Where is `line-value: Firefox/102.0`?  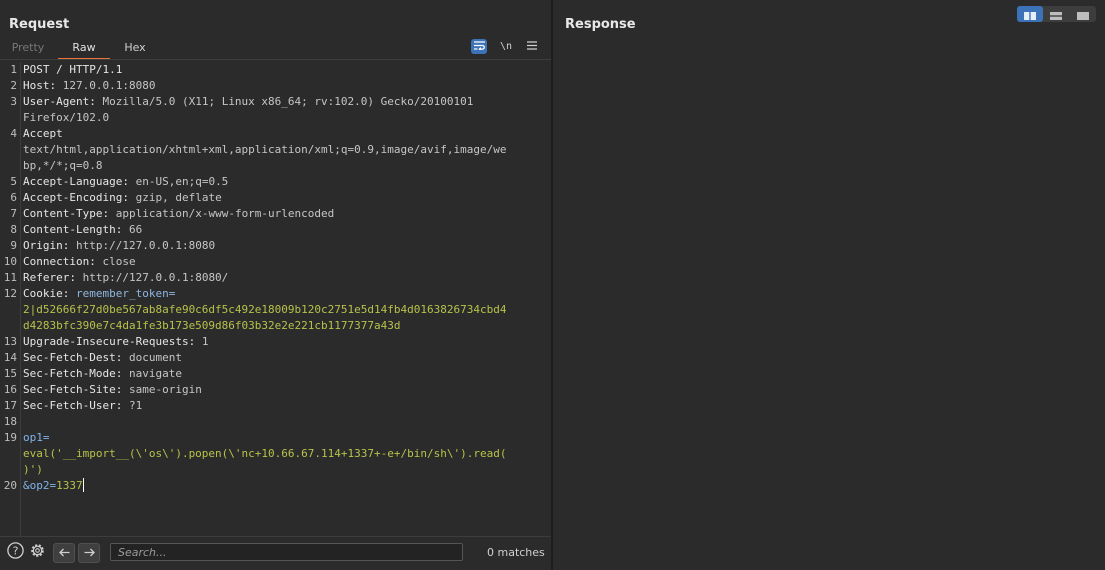
line-value: Firefox/102.0 is located at coordinates (66, 117).